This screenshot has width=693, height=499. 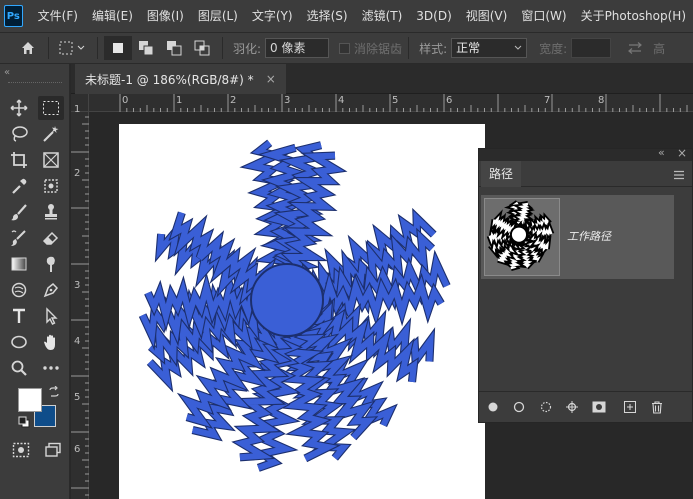 I want to click on menu-window: 窗口(W), so click(x=543, y=16).